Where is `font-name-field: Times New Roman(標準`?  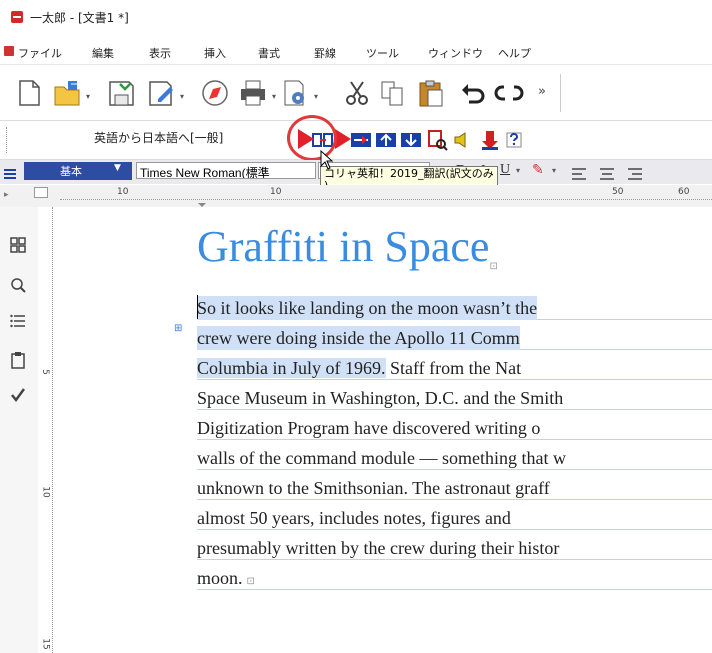
font-name-field: Times New Roman(標準 is located at coordinates (226, 170).